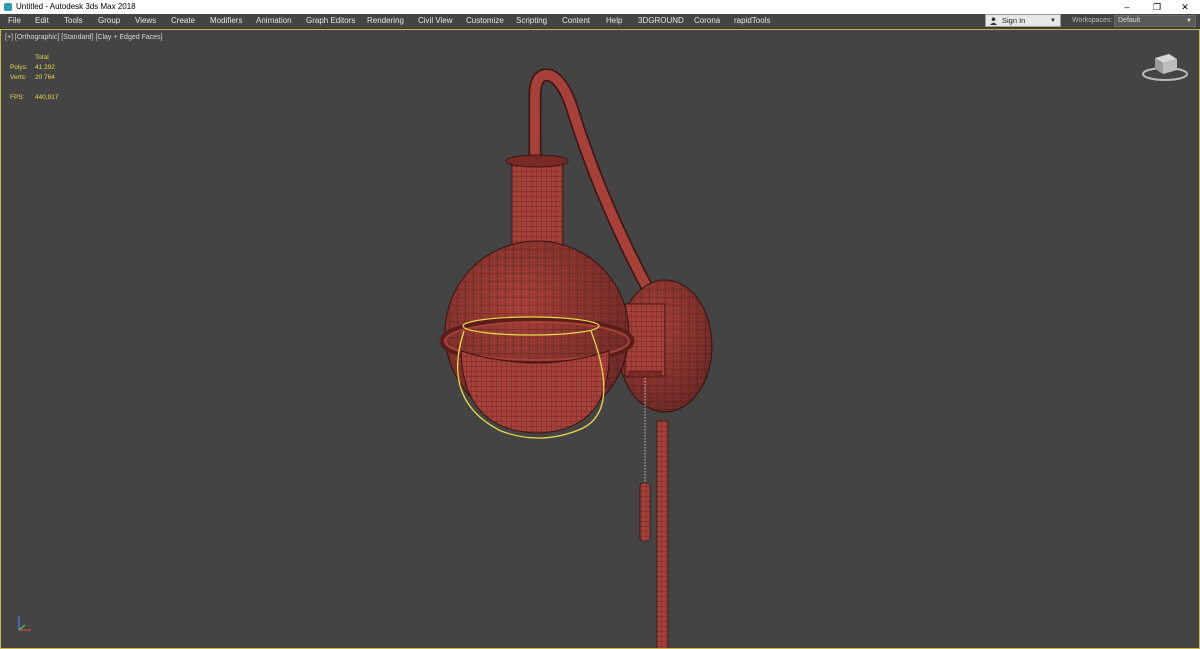 The height and width of the screenshot is (649, 1200). Describe the element at coordinates (1157, 7) in the screenshot. I see `restore-button: ❐` at that location.